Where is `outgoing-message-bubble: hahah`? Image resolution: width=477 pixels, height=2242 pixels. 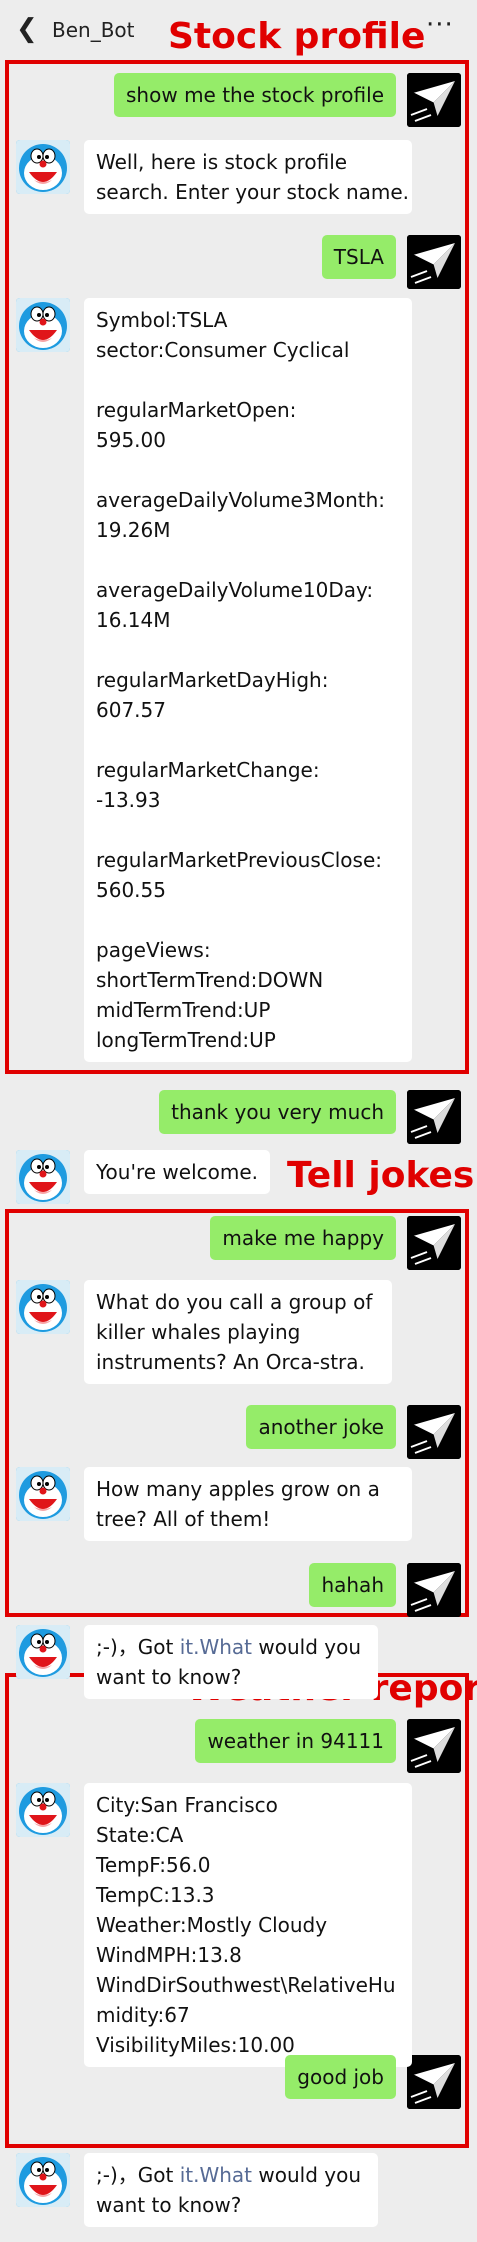 outgoing-message-bubble: hahah is located at coordinates (352, 1585).